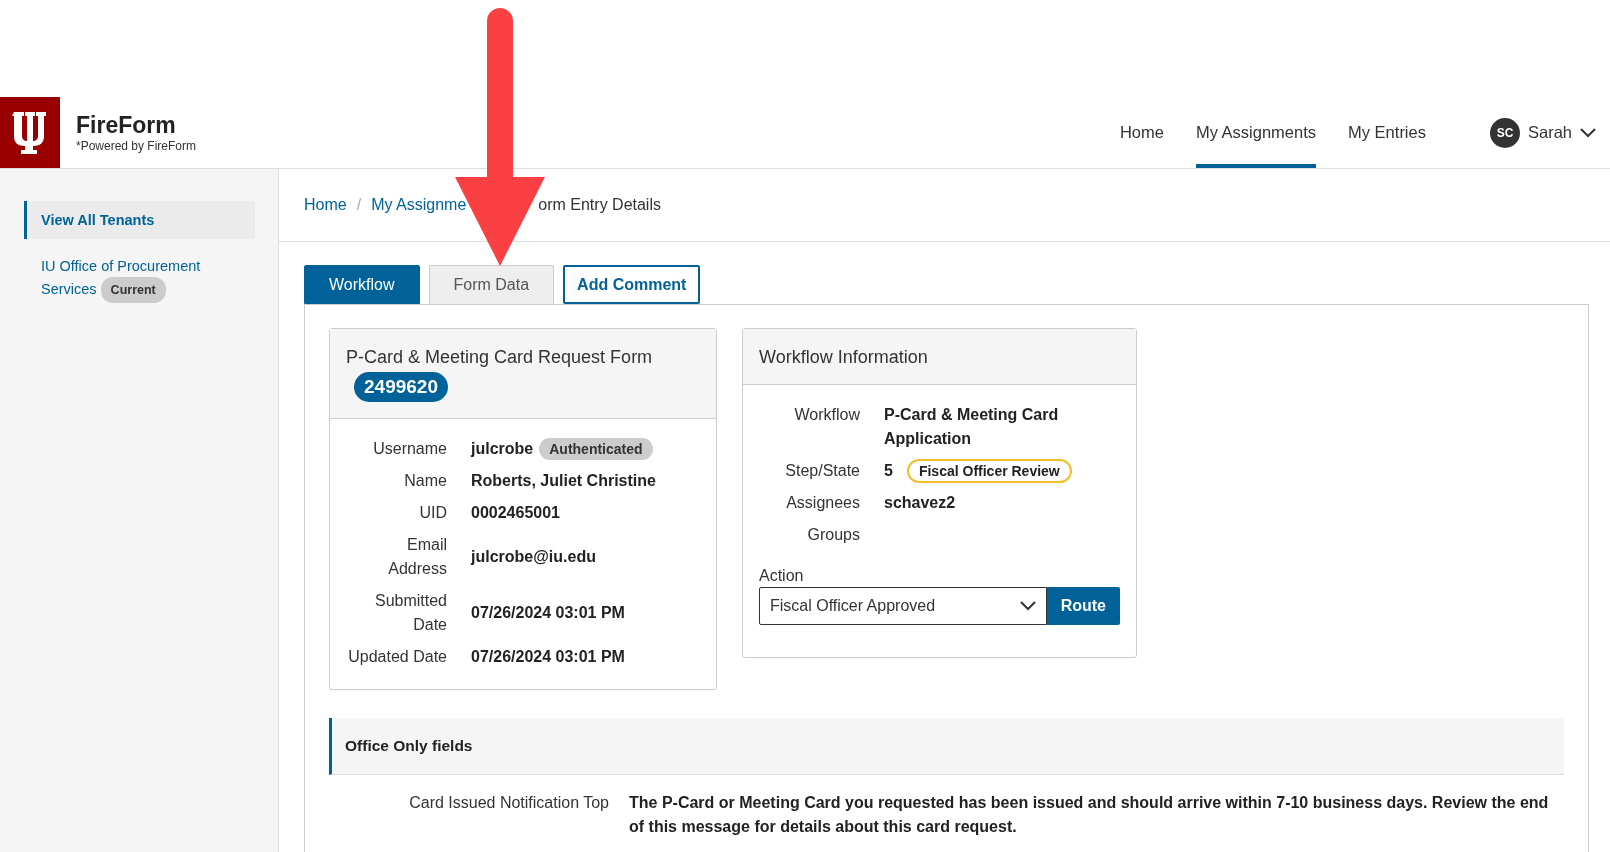 The height and width of the screenshot is (852, 1610). What do you see at coordinates (844, 357) in the screenshot?
I see `card-title: Workflow Information` at bounding box center [844, 357].